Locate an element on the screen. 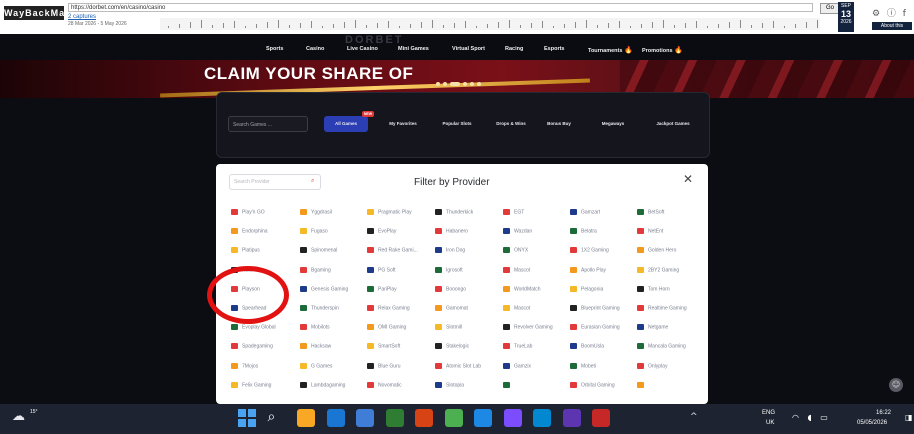 Image resolution: width=914 pixels, height=434 pixels. provider-item: NetEnt is located at coordinates (650, 231).